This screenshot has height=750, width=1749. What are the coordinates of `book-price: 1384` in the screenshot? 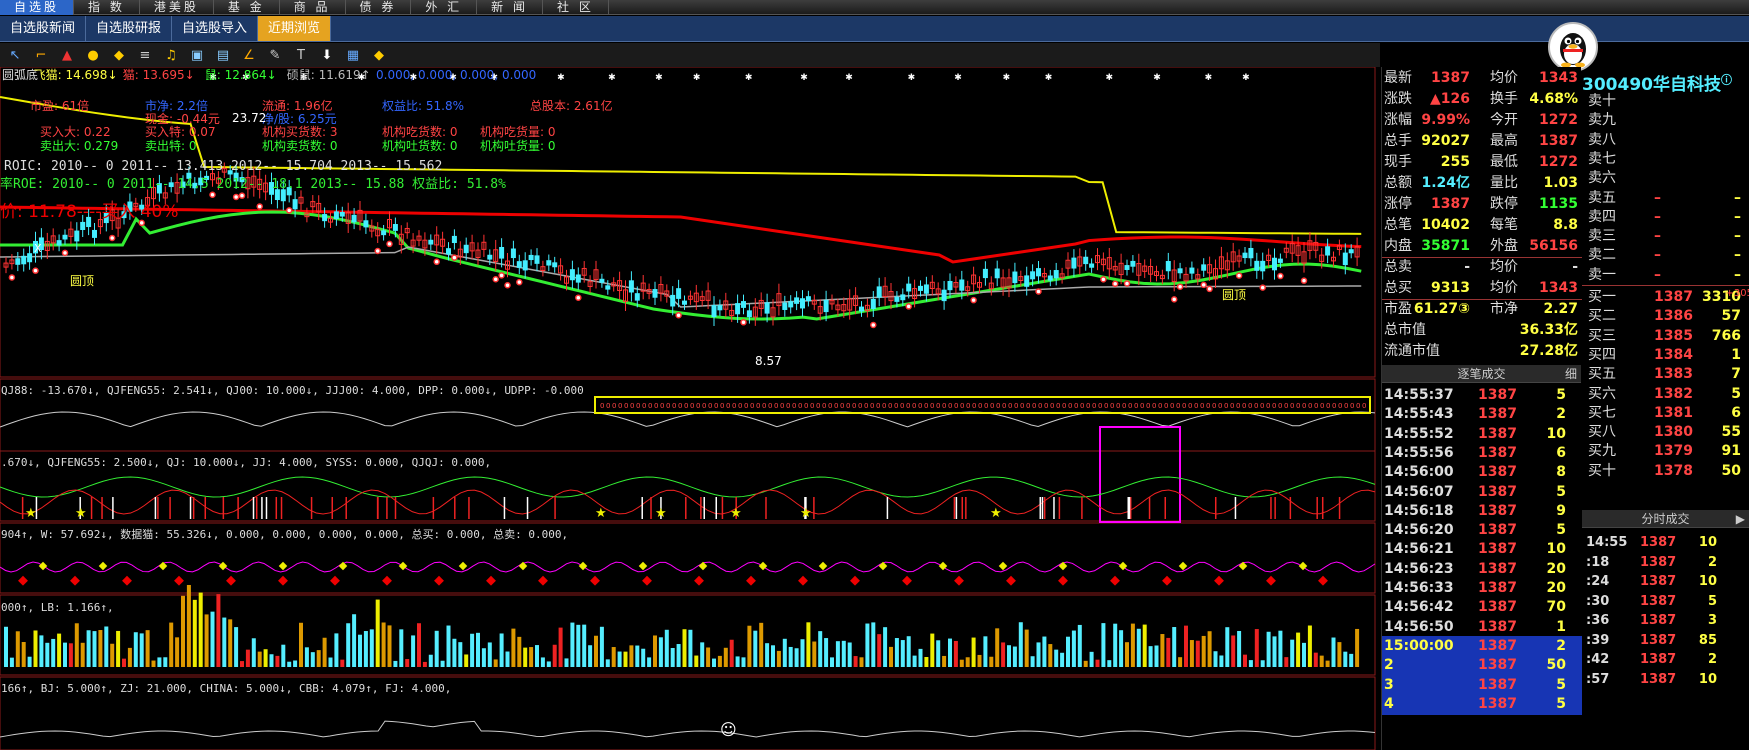 It's located at (1673, 354).